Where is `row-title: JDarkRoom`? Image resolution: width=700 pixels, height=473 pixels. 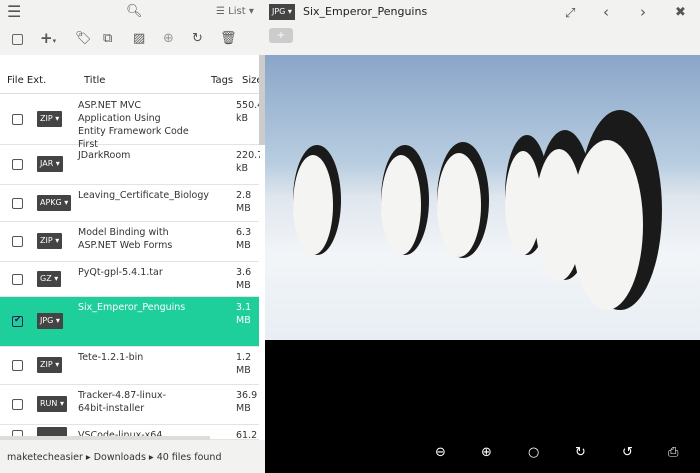
row-title: JDarkRoom is located at coordinates (104, 155).